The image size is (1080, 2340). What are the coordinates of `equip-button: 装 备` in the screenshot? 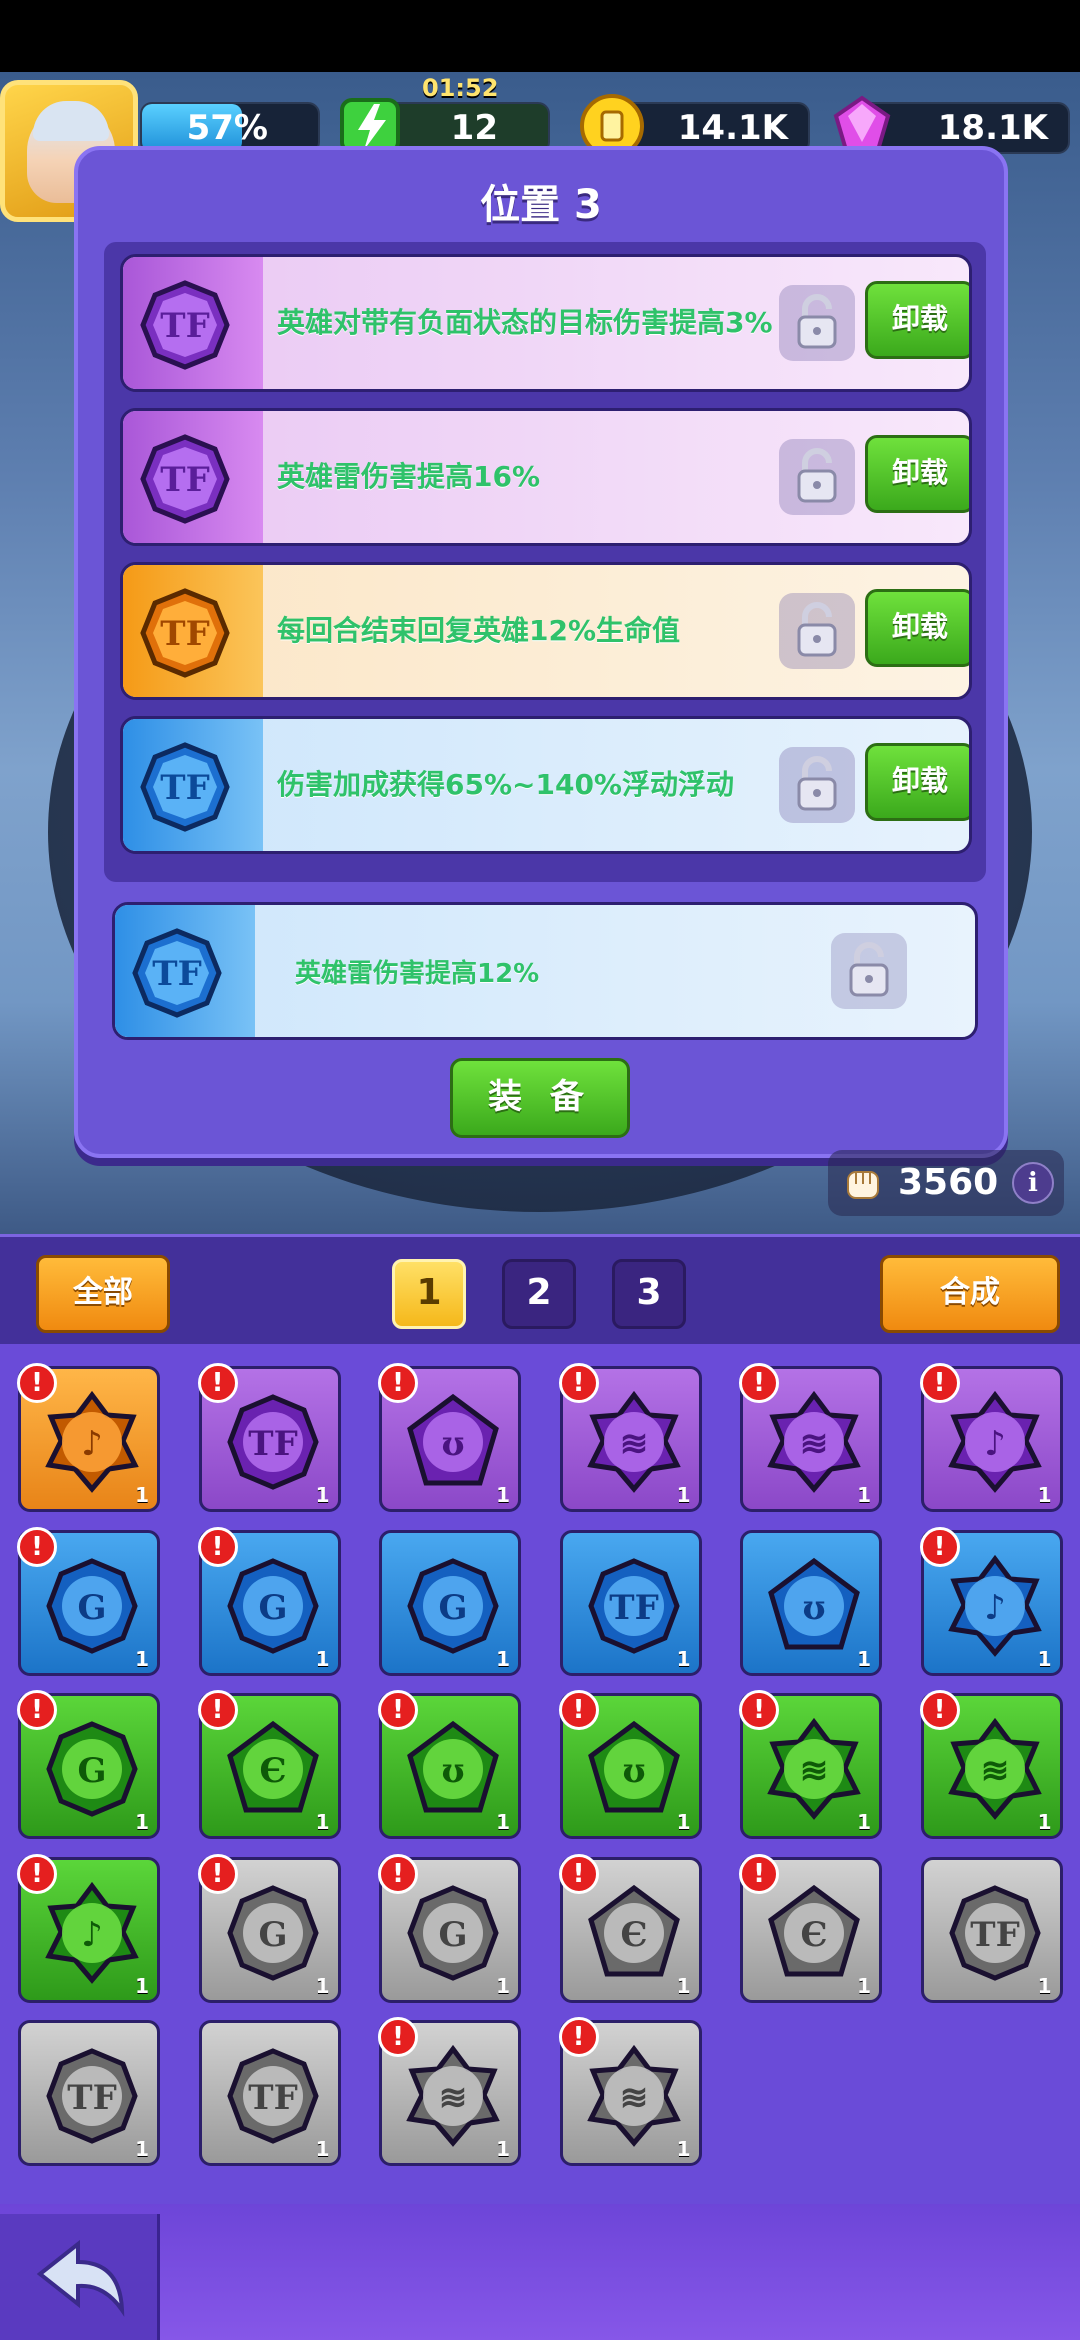 It's located at (540, 1098).